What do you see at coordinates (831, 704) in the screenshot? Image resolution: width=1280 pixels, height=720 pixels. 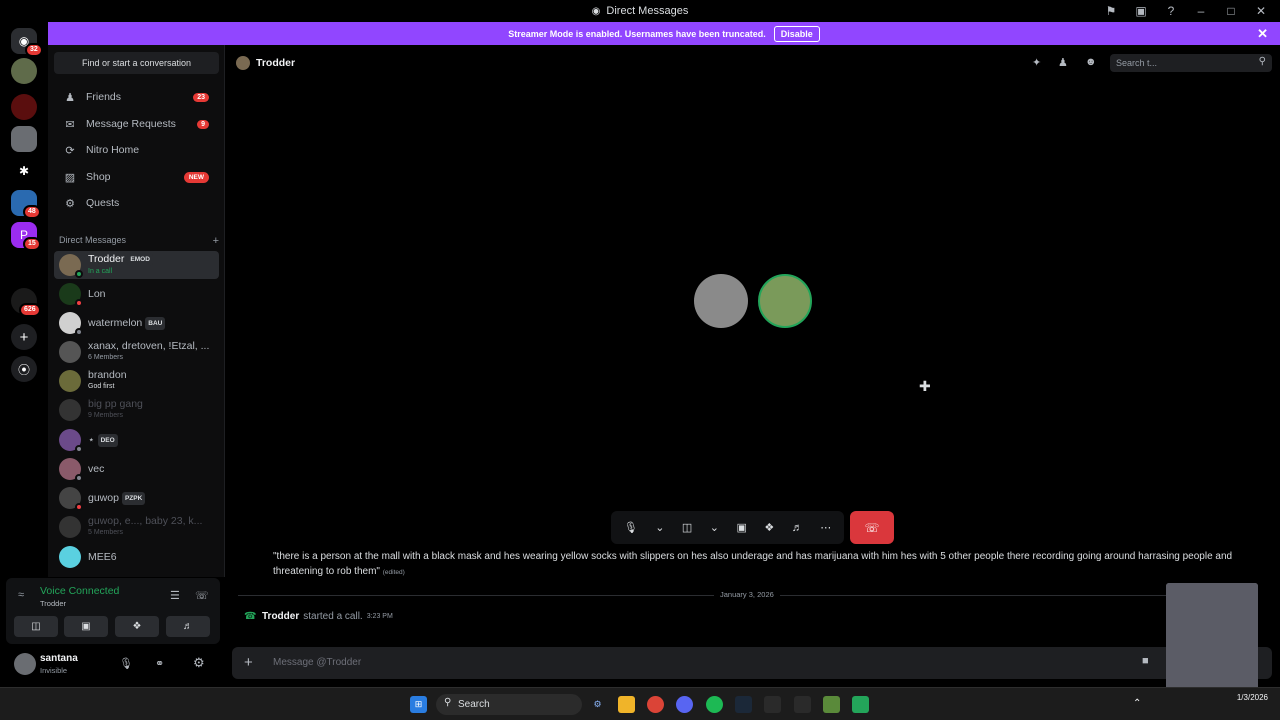 I see `minecraft-icon` at bounding box center [831, 704].